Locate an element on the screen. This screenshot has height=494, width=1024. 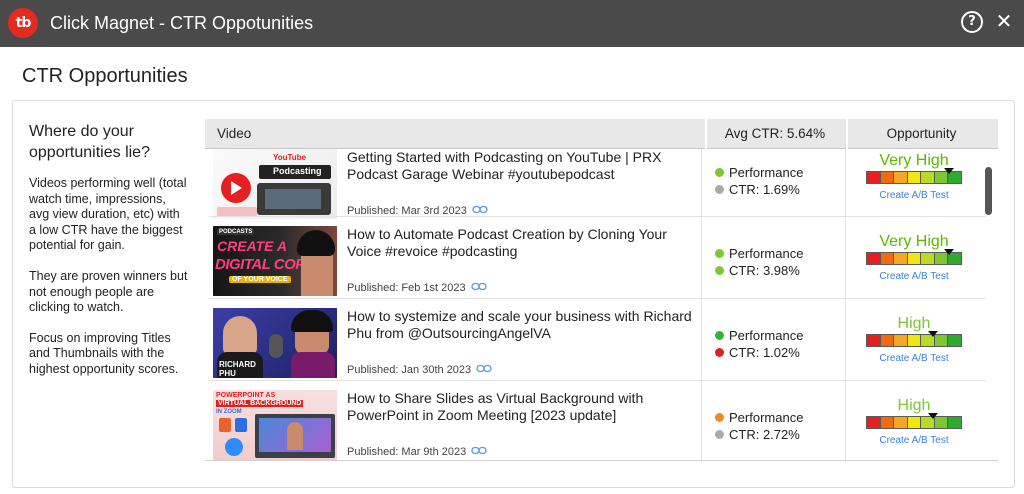
ctr-metric: CTR: 2.72% is located at coordinates (757, 435).